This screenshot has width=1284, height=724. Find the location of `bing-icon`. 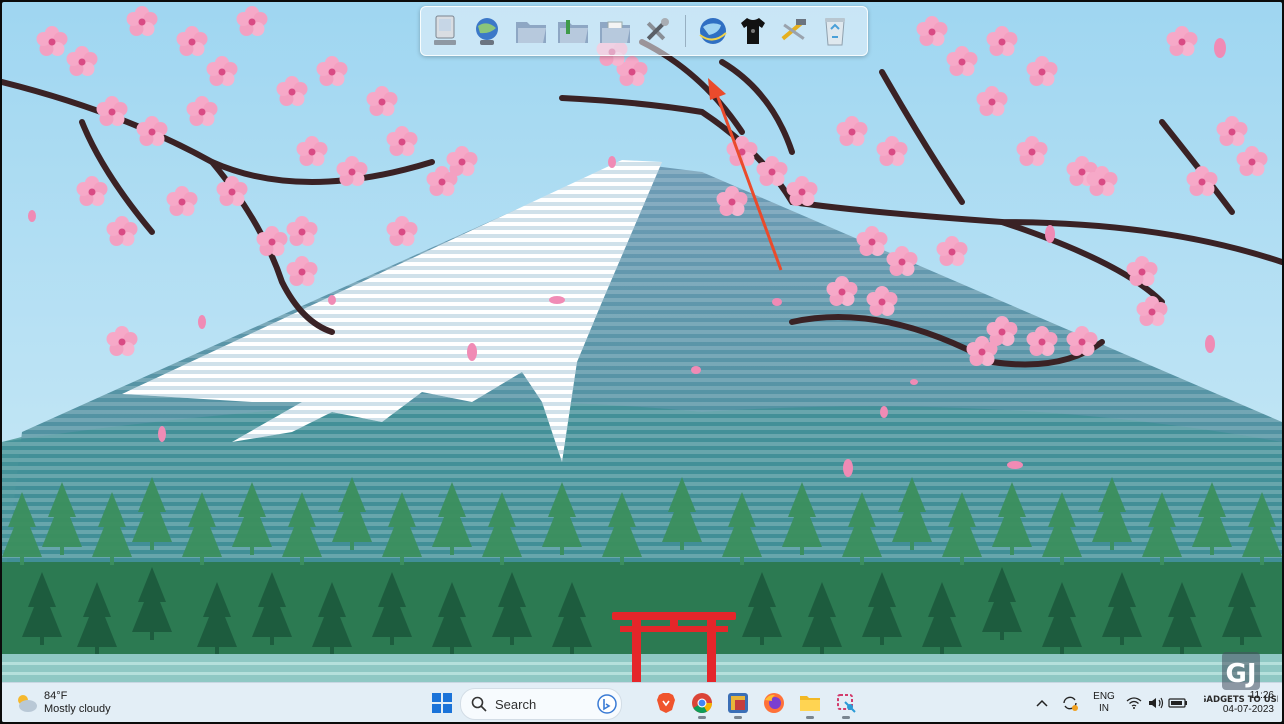

bing-icon is located at coordinates (607, 704).